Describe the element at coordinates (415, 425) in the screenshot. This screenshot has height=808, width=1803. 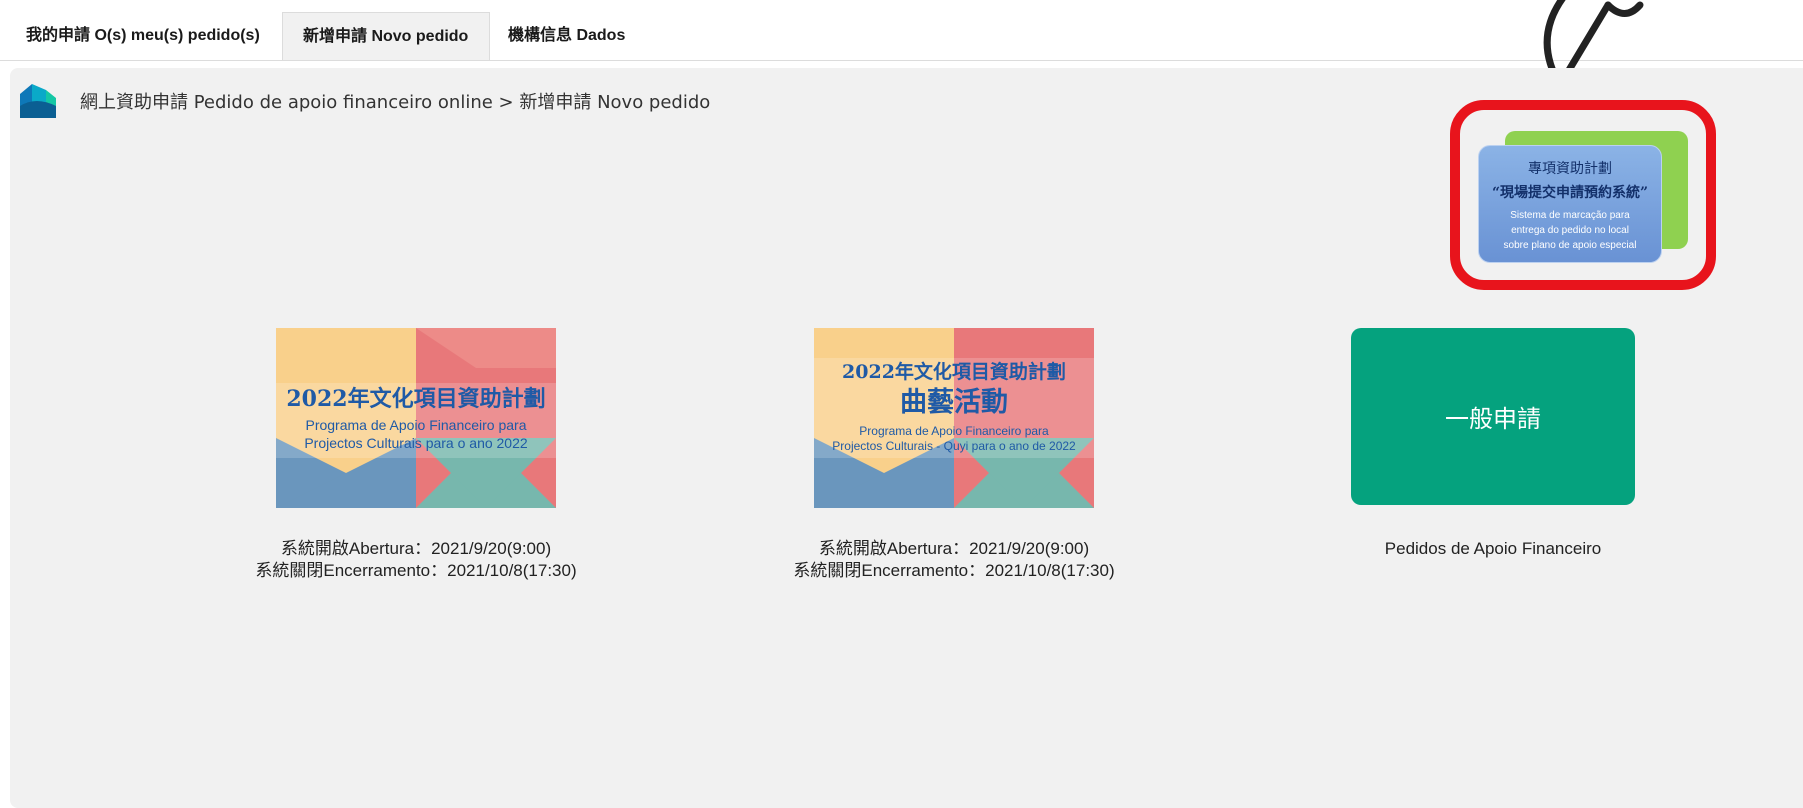
I see `banner-1-subtitle-1: Programa de Apoio Financeiro para` at that location.